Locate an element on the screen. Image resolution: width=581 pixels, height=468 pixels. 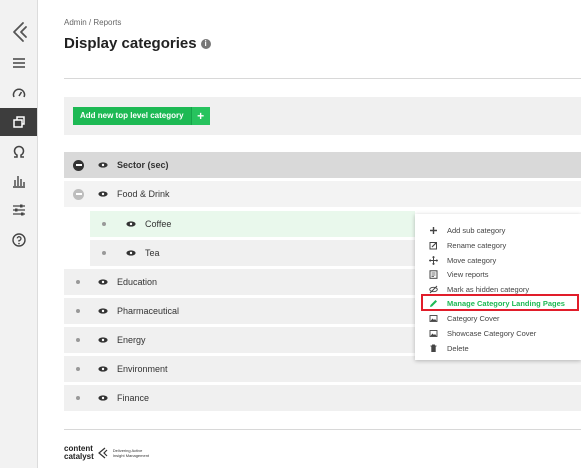
menu-item-rename-category: Rename category is located at coordinates (467, 245).